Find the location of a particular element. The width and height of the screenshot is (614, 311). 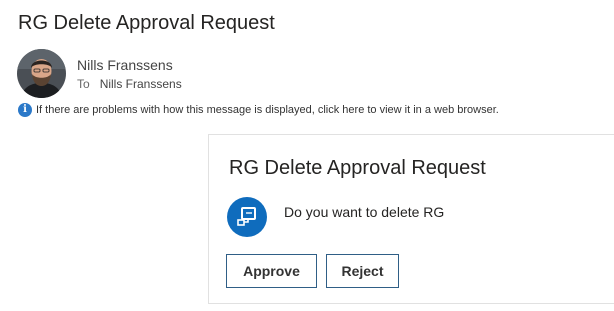

sender-name: Nills Franssens is located at coordinates (125, 65).